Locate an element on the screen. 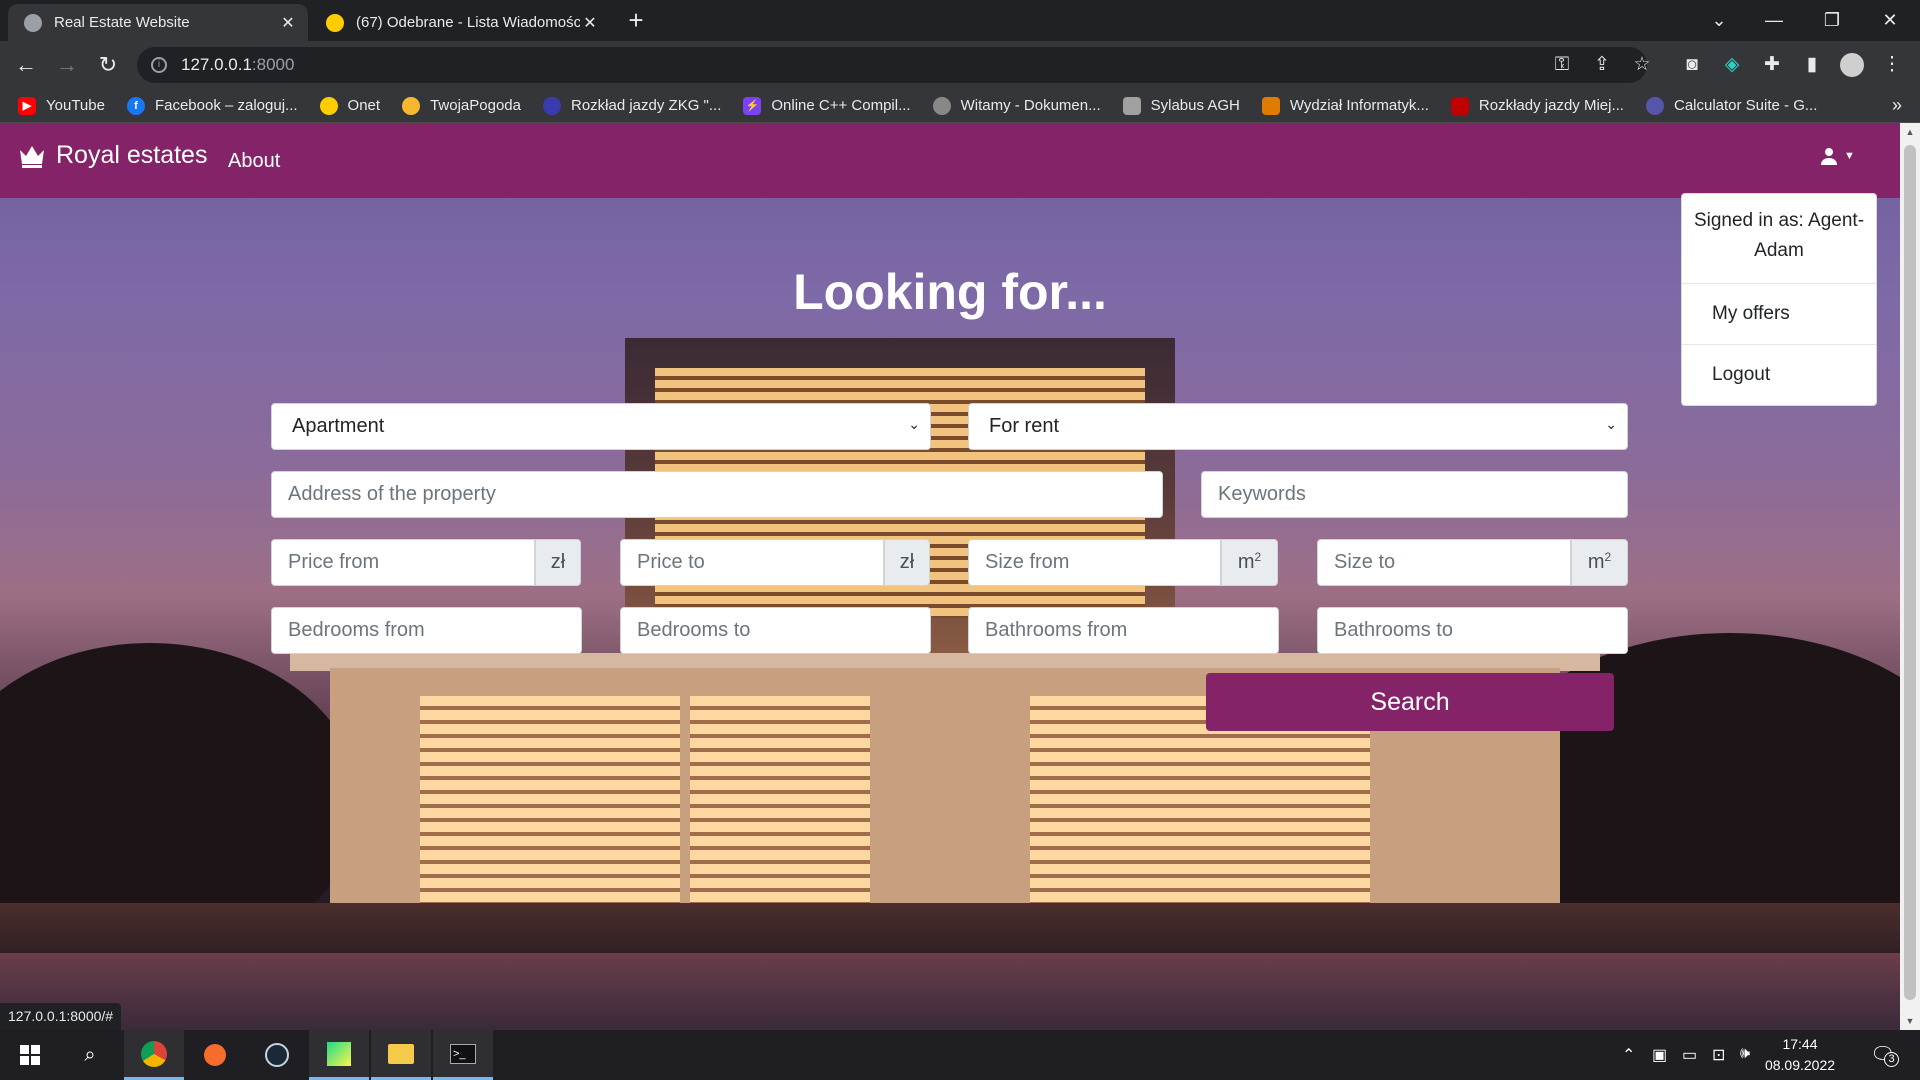  notification-count: 3 is located at coordinates (1891, 1059).